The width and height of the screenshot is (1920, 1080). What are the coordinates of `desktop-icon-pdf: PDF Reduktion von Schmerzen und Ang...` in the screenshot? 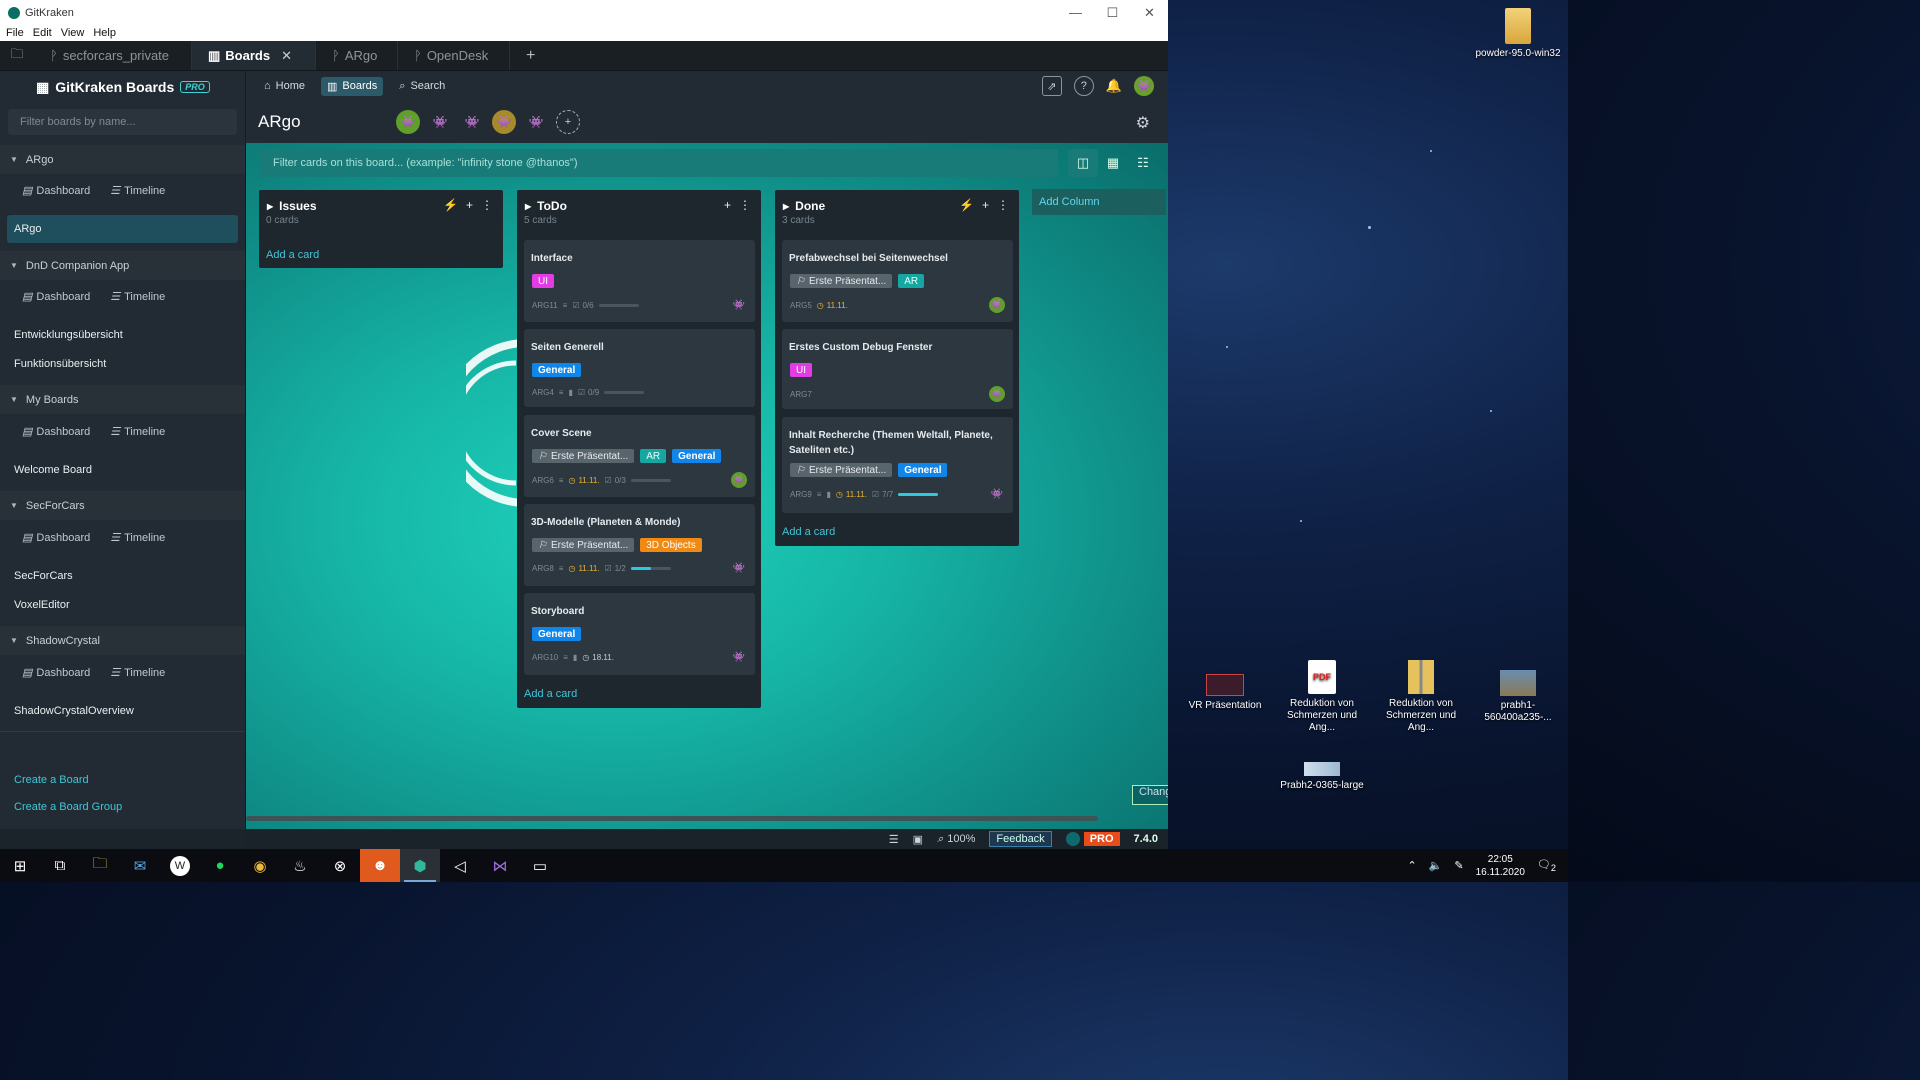 It's located at (1322, 697).